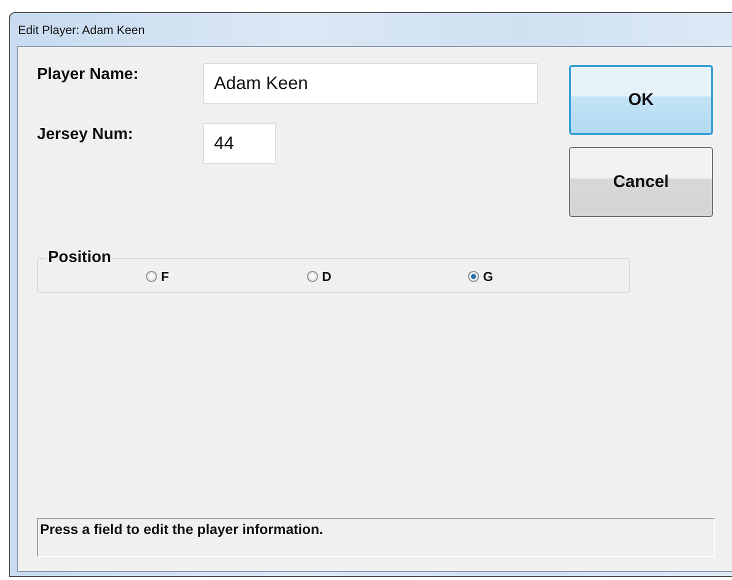 This screenshot has height=580, width=732. What do you see at coordinates (85, 134) in the screenshot?
I see `field-label: Jersey Num:` at bounding box center [85, 134].